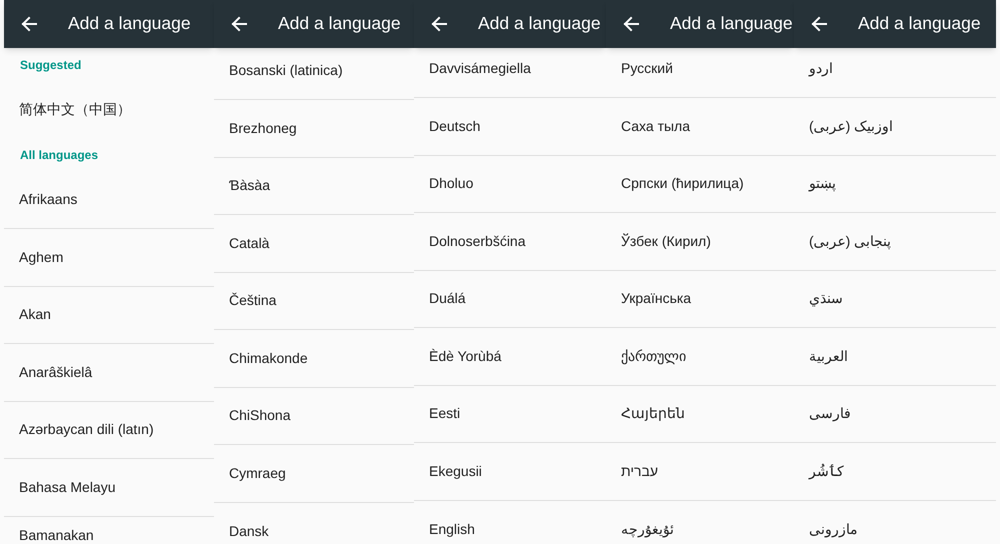  I want to click on section-header: All languages, so click(59, 155).